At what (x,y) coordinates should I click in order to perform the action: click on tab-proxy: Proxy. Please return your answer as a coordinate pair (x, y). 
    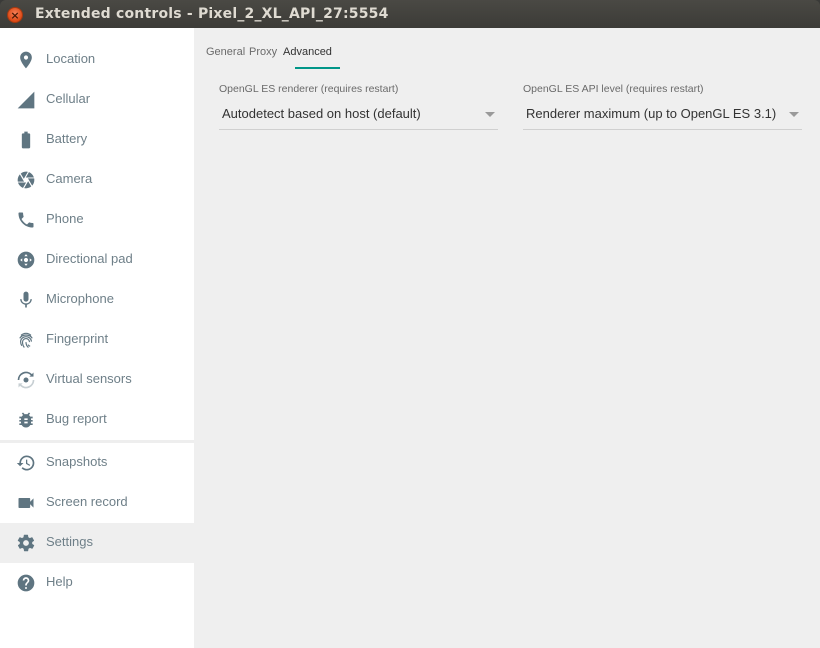
    Looking at the image, I should click on (263, 58).